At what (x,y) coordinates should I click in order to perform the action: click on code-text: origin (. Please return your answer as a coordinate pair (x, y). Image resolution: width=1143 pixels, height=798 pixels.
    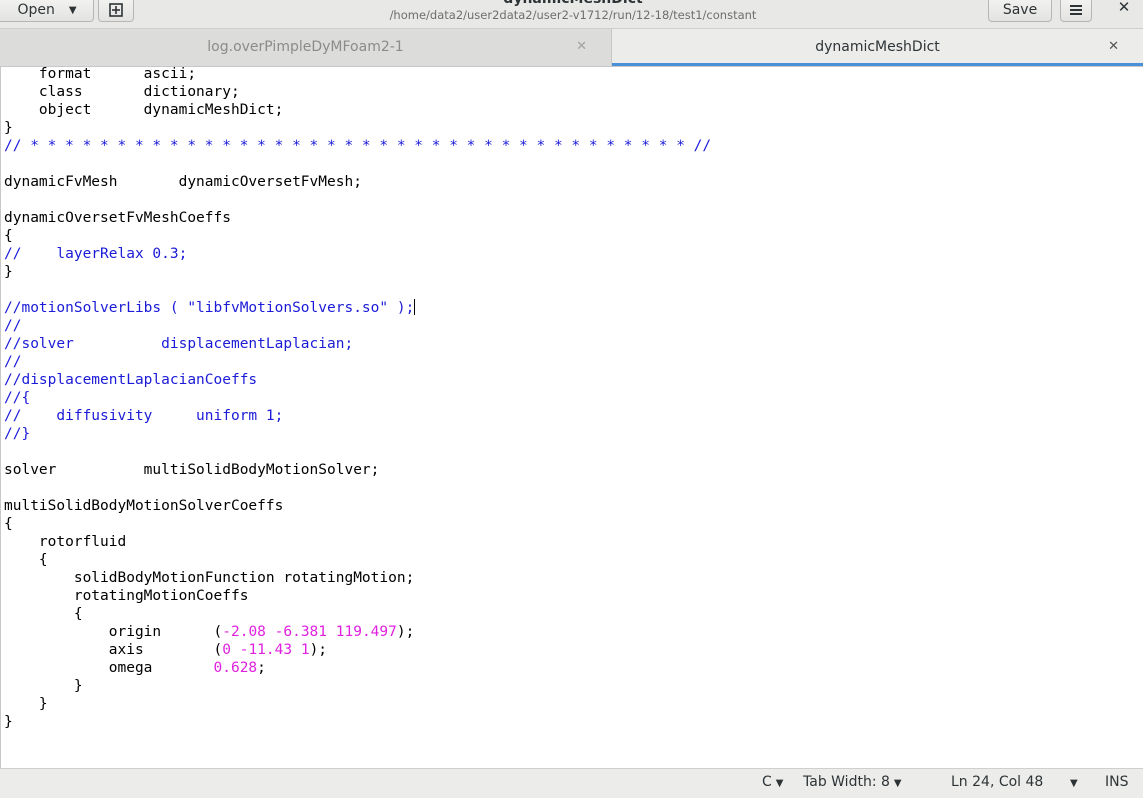
    Looking at the image, I should click on (113, 632).